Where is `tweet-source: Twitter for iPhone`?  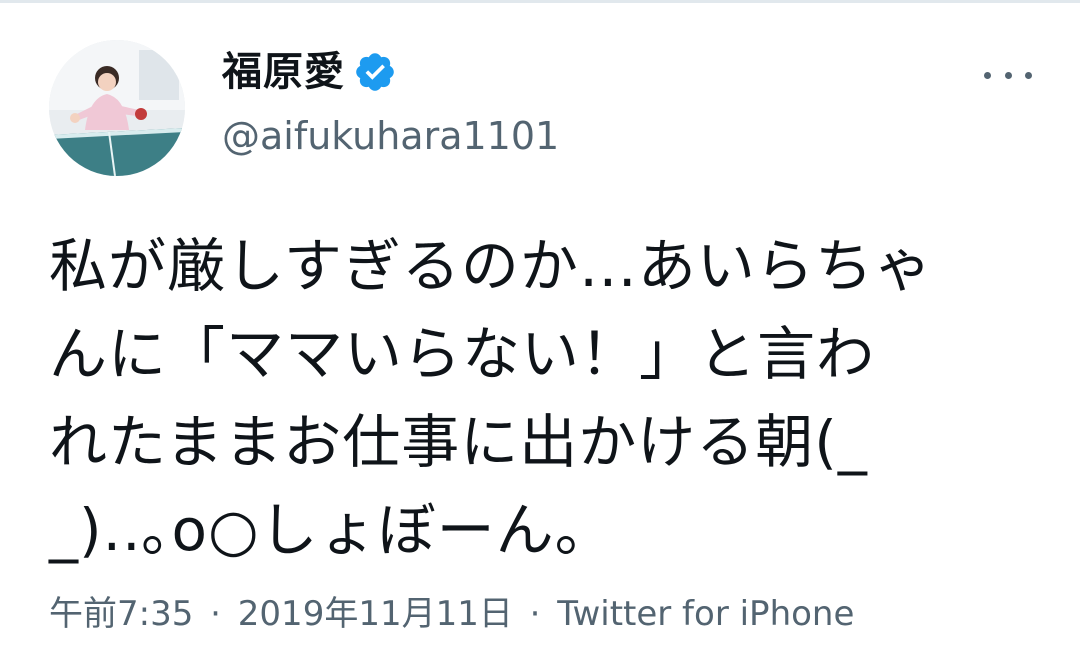 tweet-source: Twitter for iPhone is located at coordinates (705, 614).